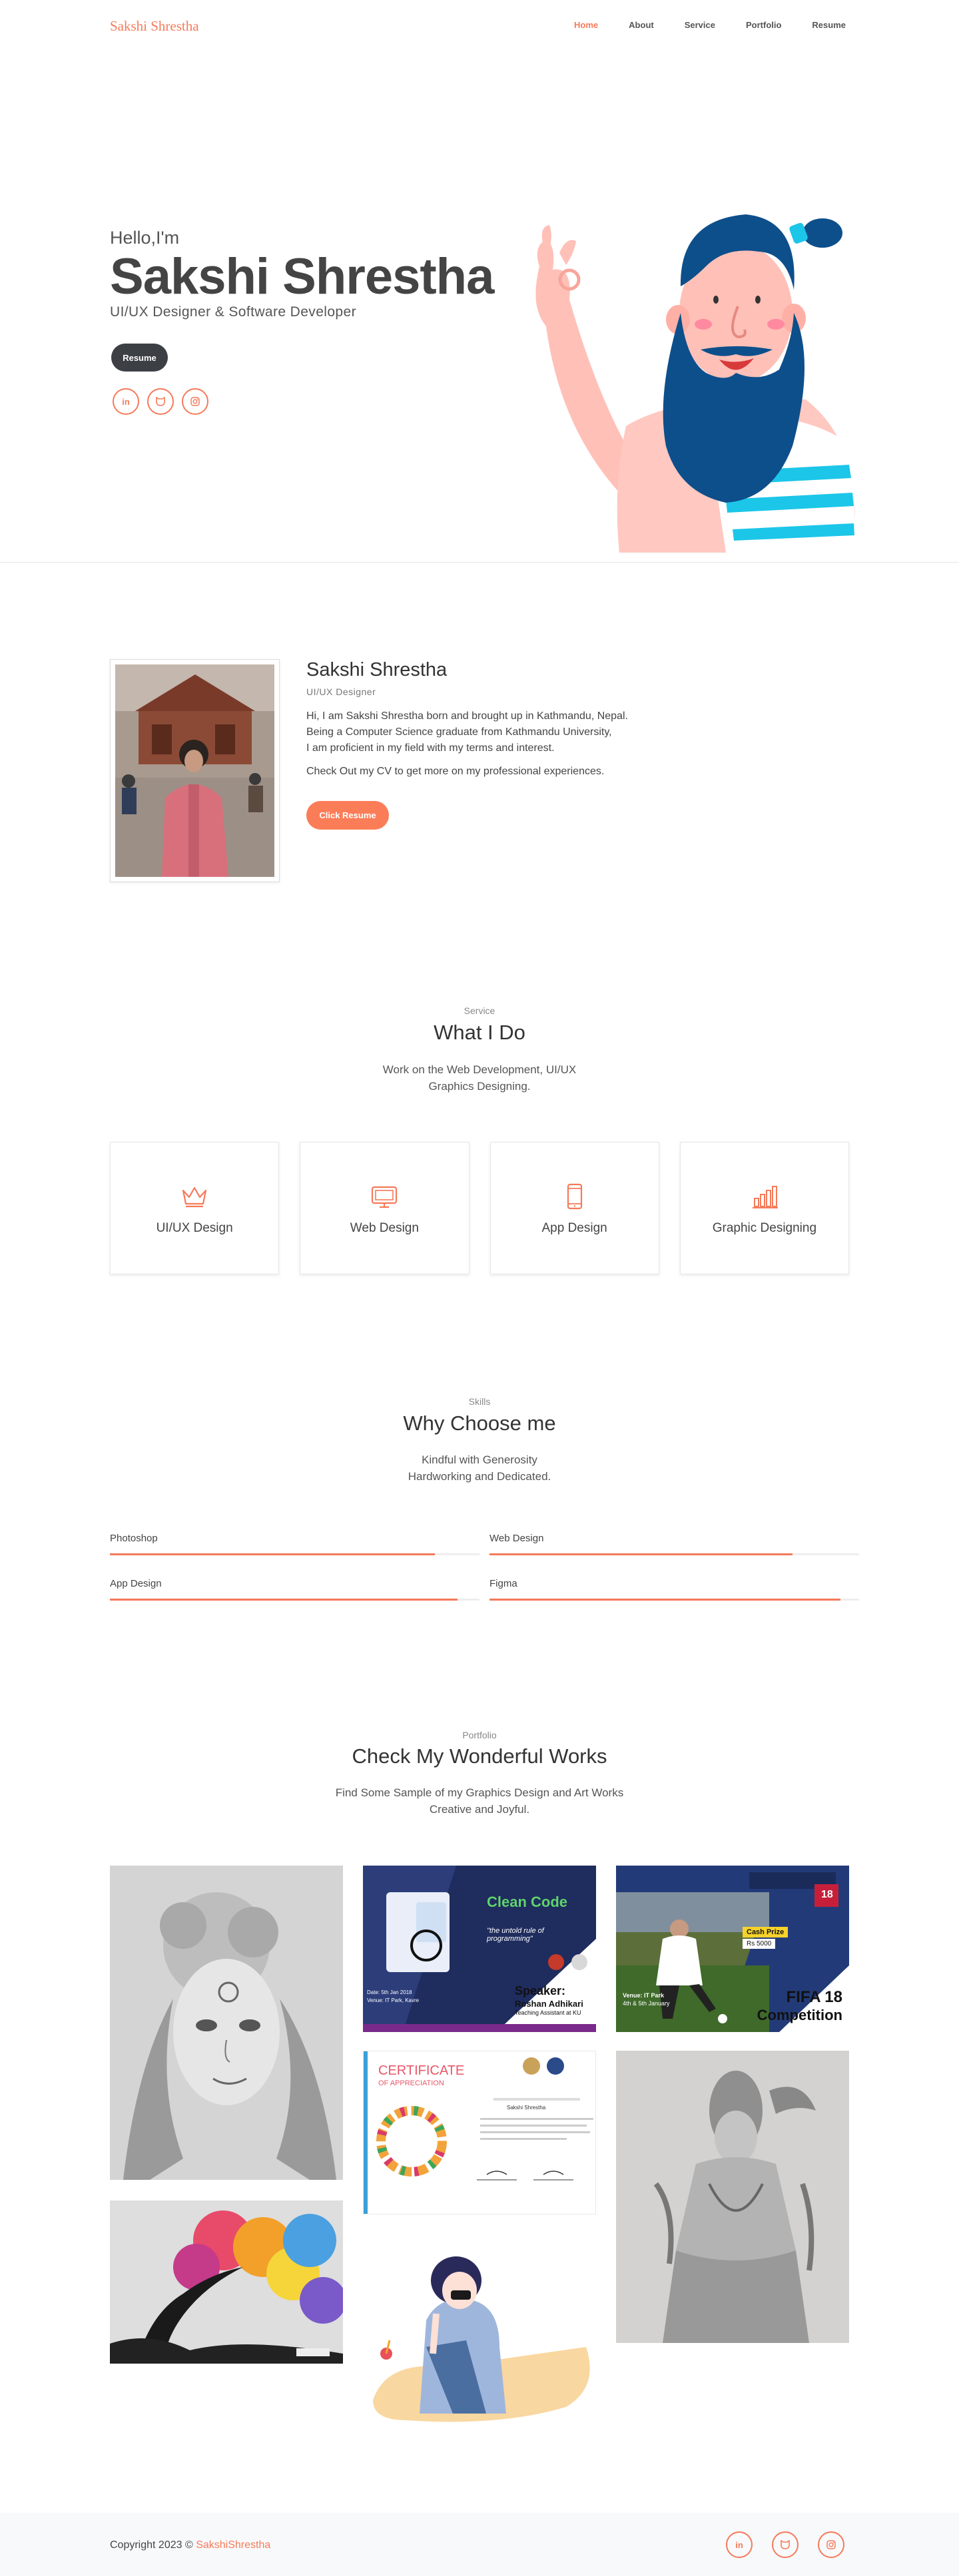 Image resolution: width=959 pixels, height=2576 pixels. Describe the element at coordinates (827, 1895) in the screenshot. I see `fifa-badge: 18` at that location.